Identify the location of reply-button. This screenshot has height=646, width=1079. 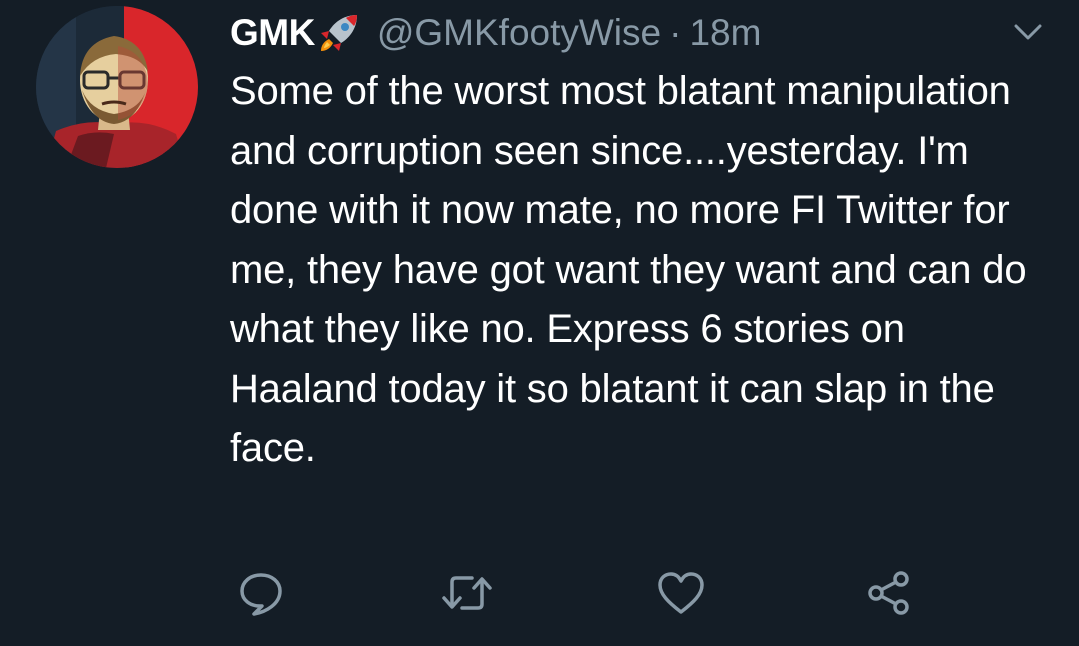
(261, 593).